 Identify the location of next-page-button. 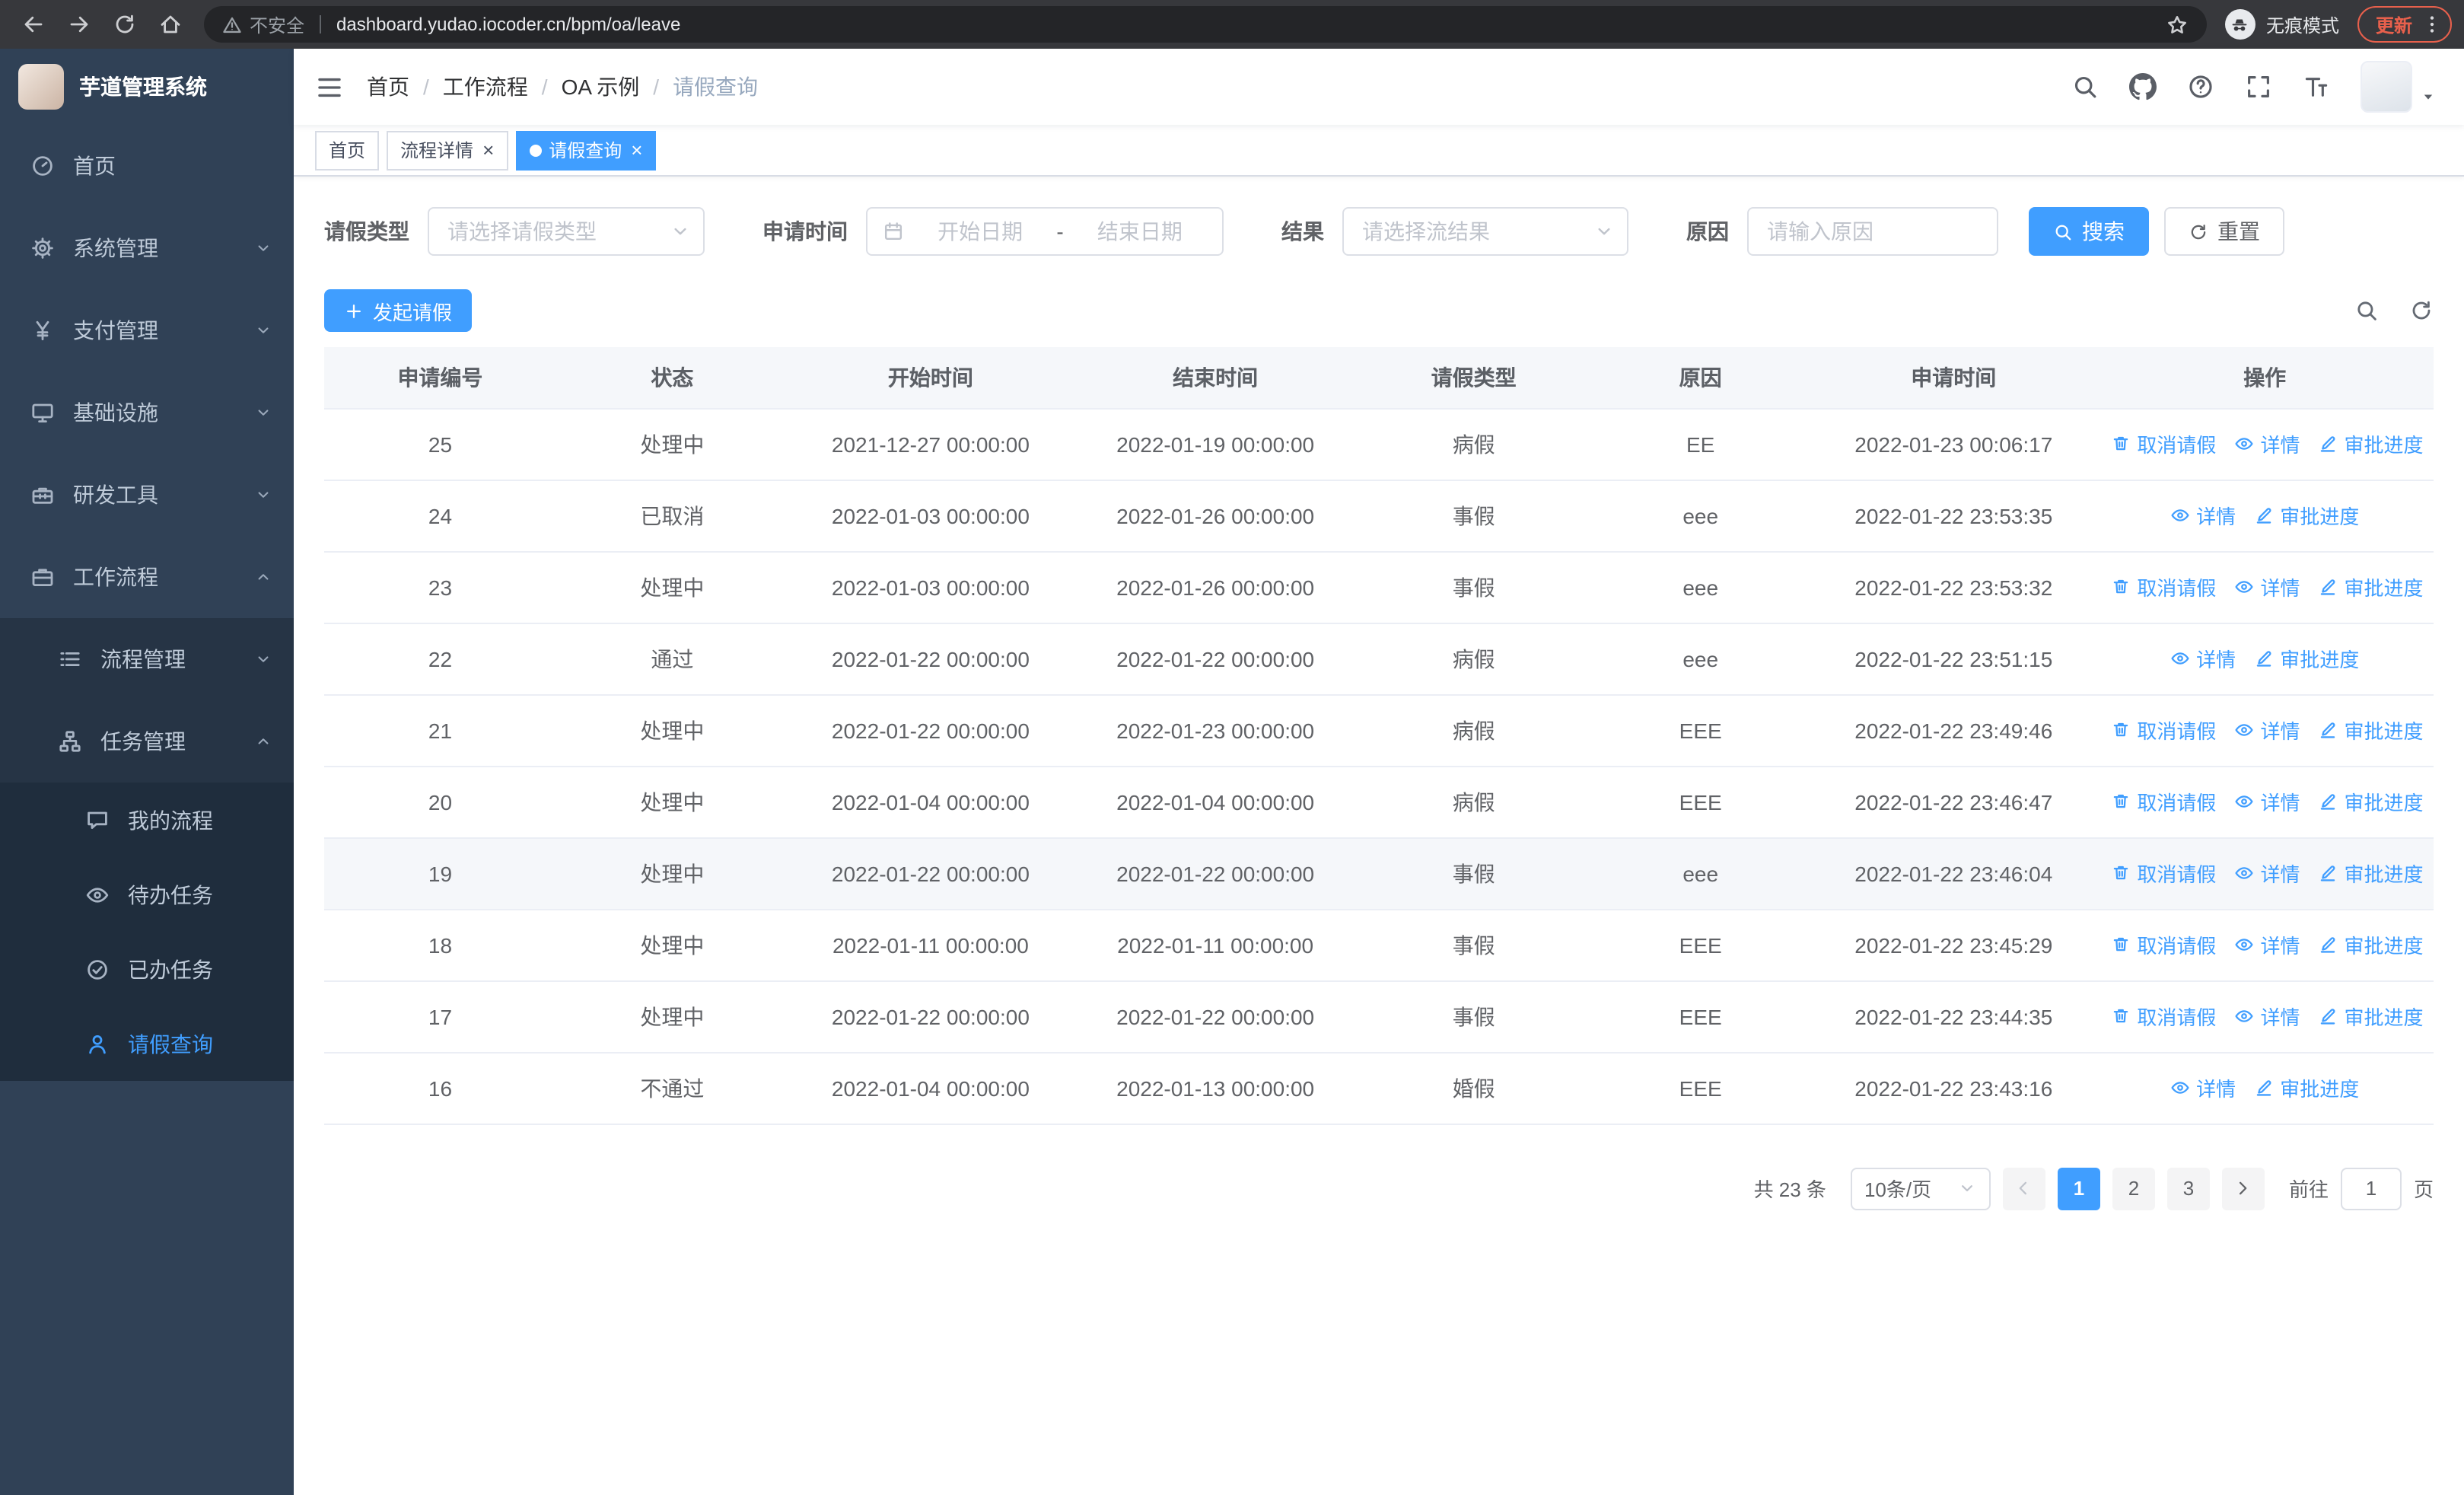
(2243, 1188).